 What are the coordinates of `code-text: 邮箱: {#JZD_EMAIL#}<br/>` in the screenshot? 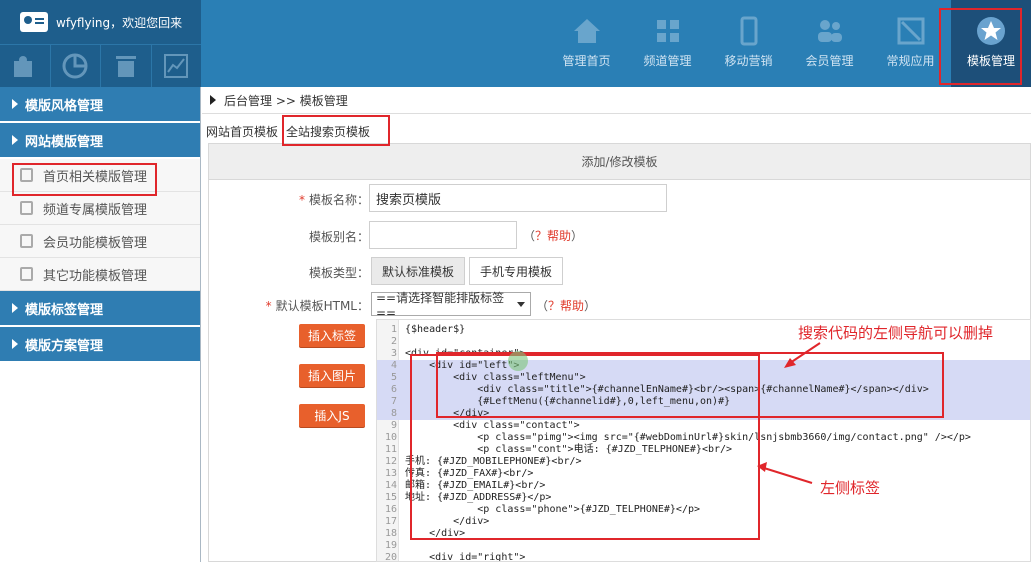 It's located at (475, 485).